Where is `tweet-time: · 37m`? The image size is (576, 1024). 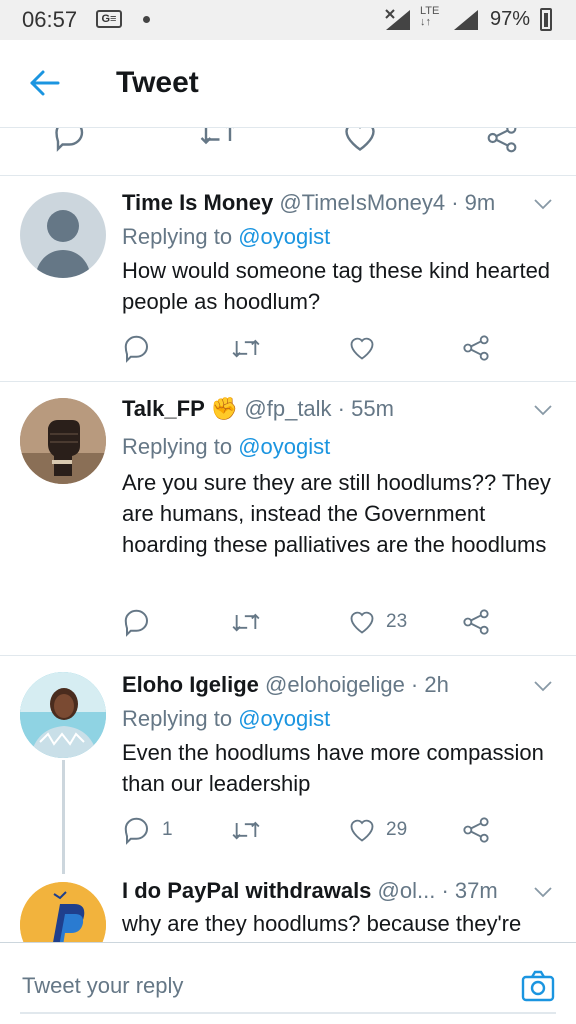
tweet-time: · 37m is located at coordinates (466, 890).